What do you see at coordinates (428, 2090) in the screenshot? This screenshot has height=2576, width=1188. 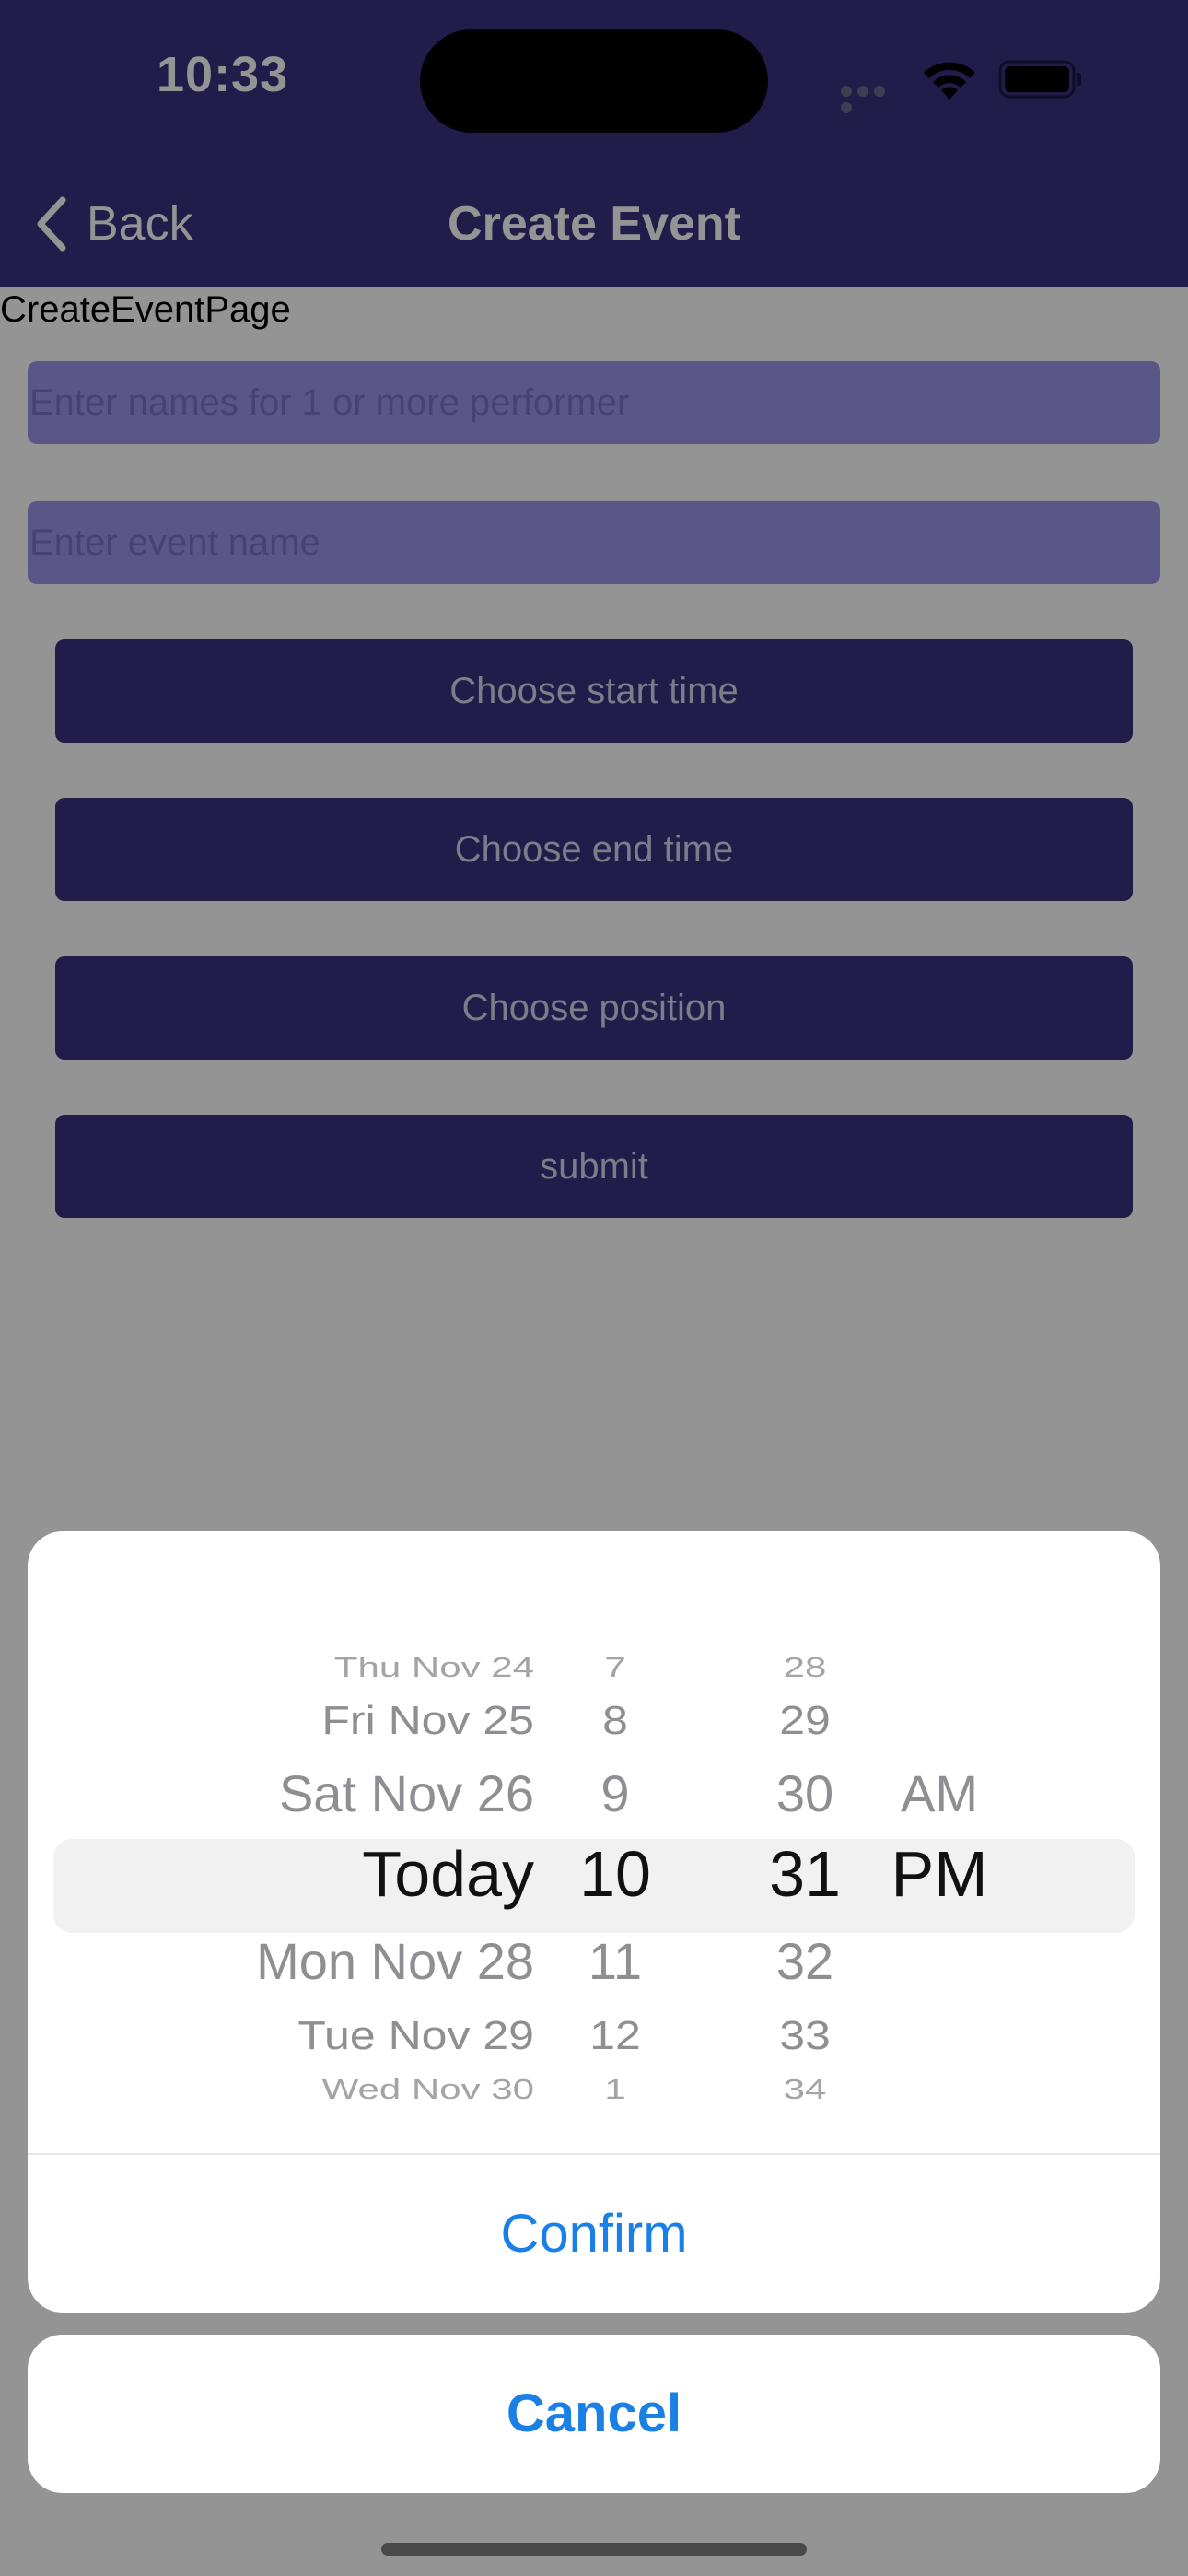 I see `date-option: Wed Nov 30` at bounding box center [428, 2090].